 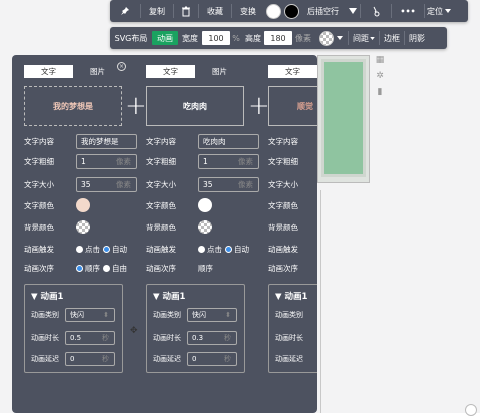 What do you see at coordinates (121, 66) in the screenshot?
I see `close-icon: ×` at bounding box center [121, 66].